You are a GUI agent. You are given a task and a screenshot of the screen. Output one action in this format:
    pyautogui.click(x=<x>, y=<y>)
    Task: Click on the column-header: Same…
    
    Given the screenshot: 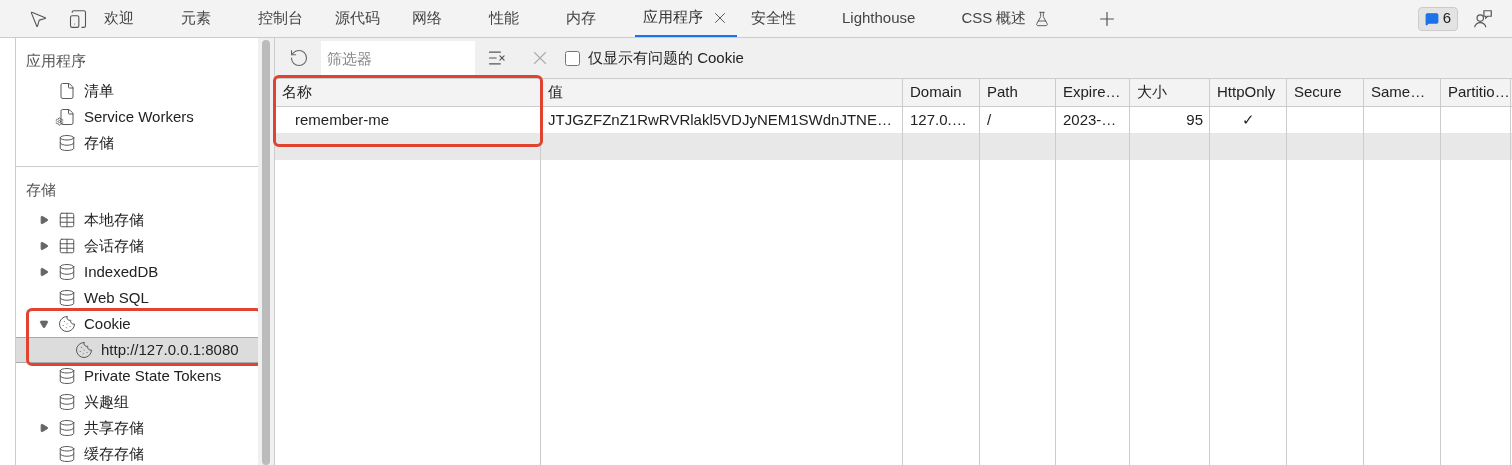 What is the action you would take?
    pyautogui.click(x=1402, y=92)
    